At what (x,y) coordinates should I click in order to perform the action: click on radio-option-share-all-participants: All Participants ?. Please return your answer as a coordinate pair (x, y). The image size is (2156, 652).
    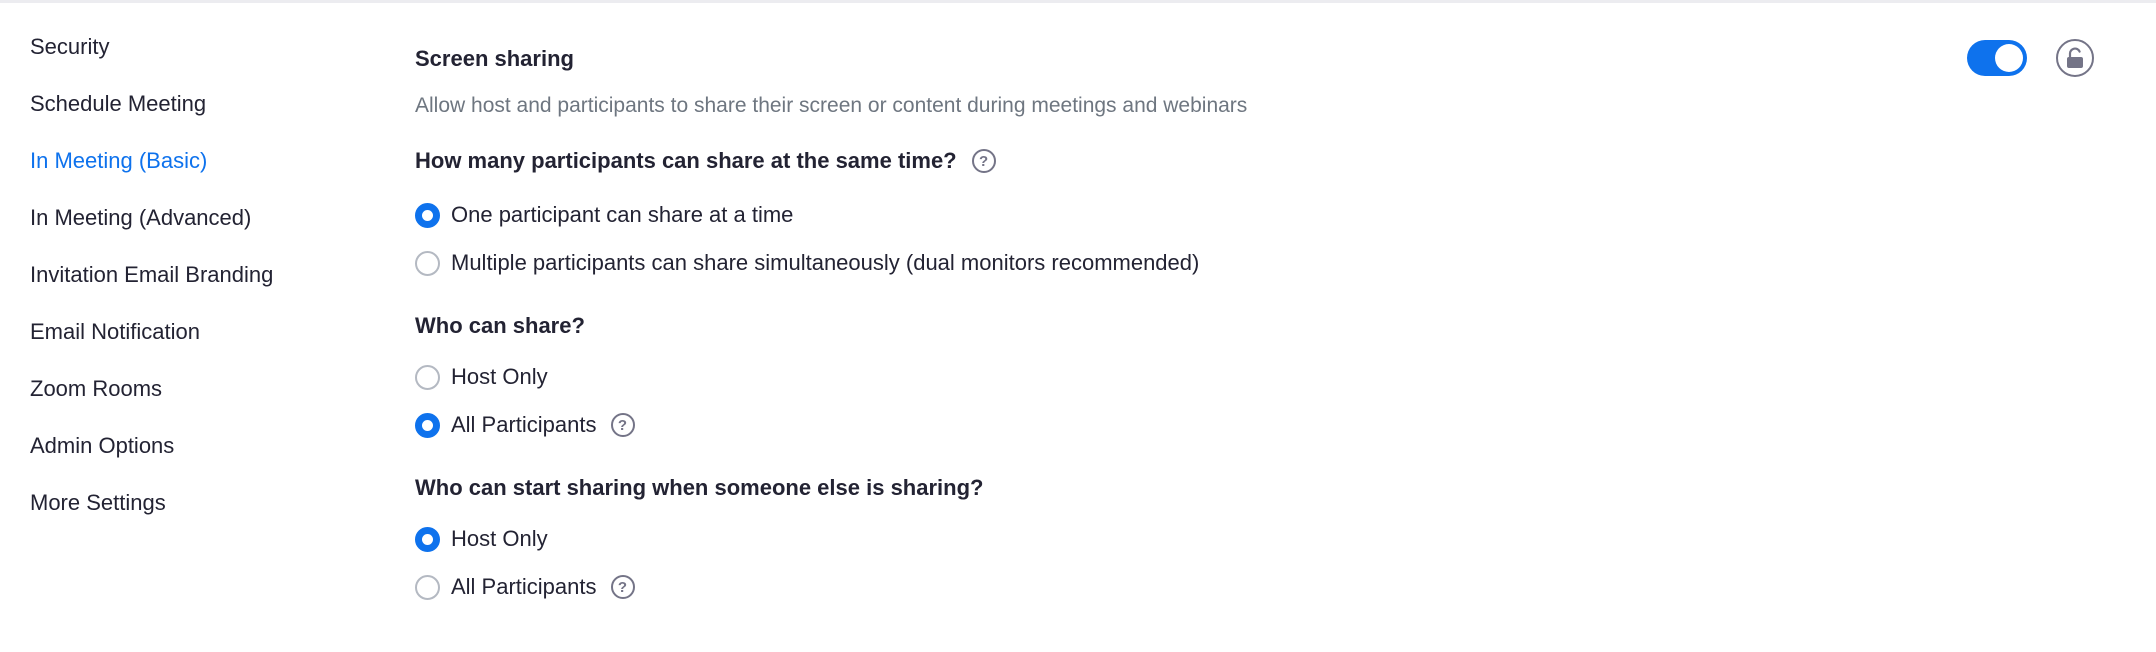
    Looking at the image, I should click on (525, 425).